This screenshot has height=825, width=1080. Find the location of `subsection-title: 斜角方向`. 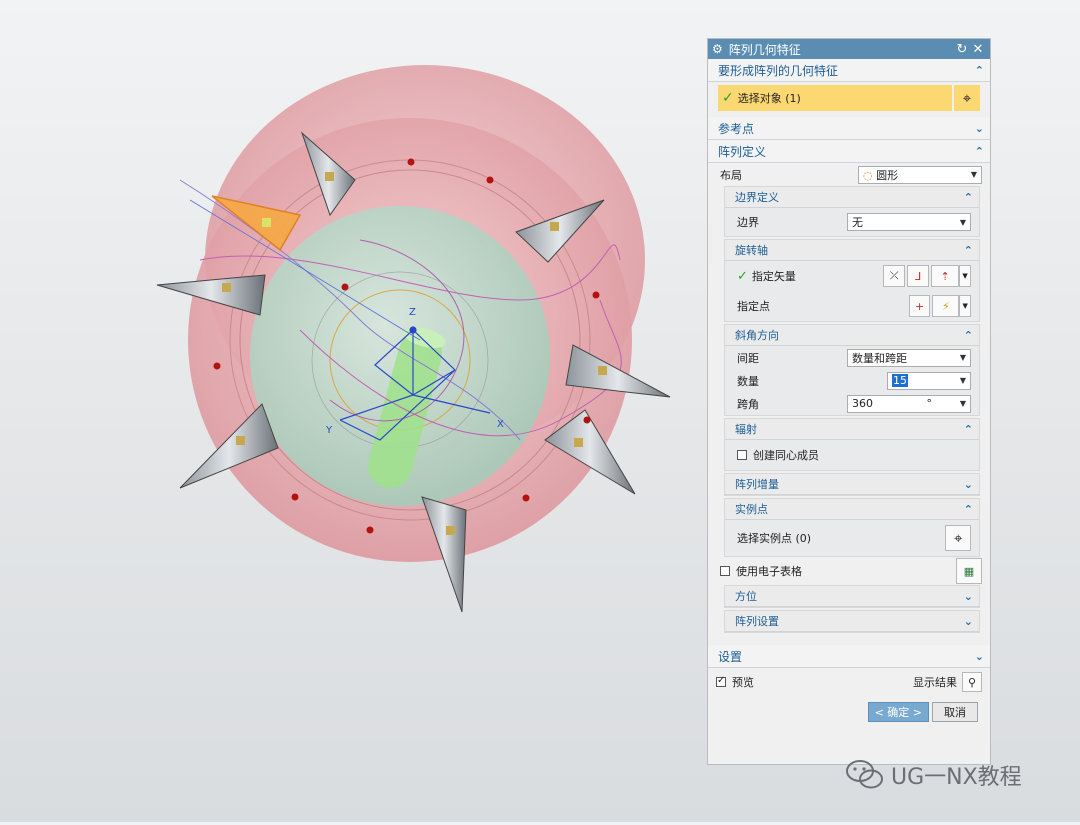

subsection-title: 斜角方向 is located at coordinates (757, 335).